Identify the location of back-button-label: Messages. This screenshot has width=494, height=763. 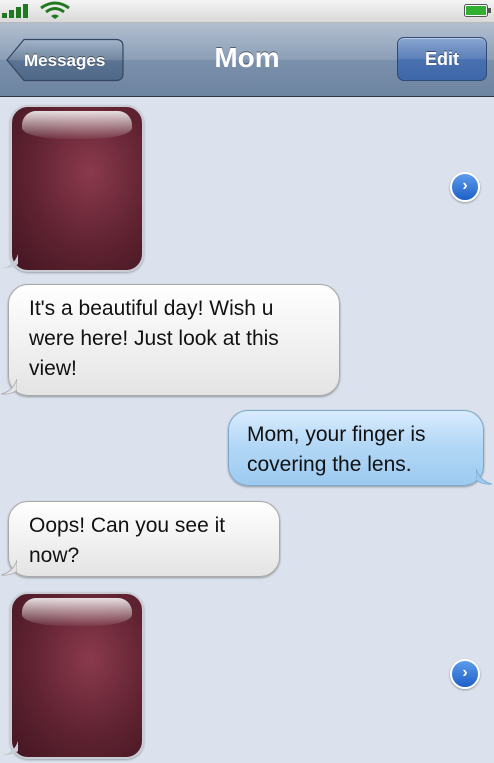
(65, 60).